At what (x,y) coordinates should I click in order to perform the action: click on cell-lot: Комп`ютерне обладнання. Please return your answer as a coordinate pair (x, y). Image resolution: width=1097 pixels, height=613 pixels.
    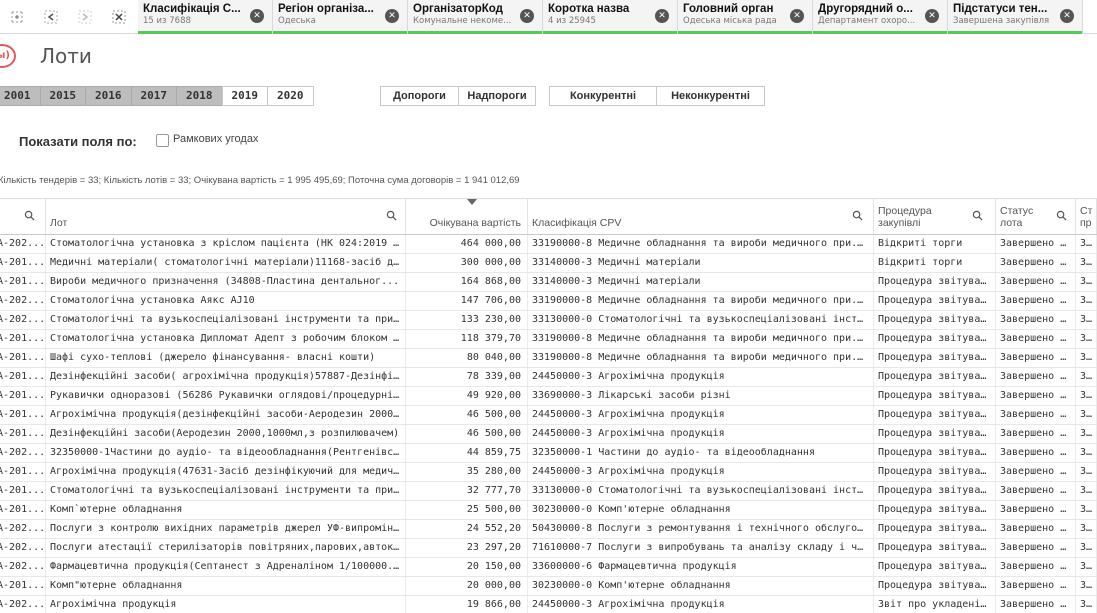
    Looking at the image, I should click on (226, 510).